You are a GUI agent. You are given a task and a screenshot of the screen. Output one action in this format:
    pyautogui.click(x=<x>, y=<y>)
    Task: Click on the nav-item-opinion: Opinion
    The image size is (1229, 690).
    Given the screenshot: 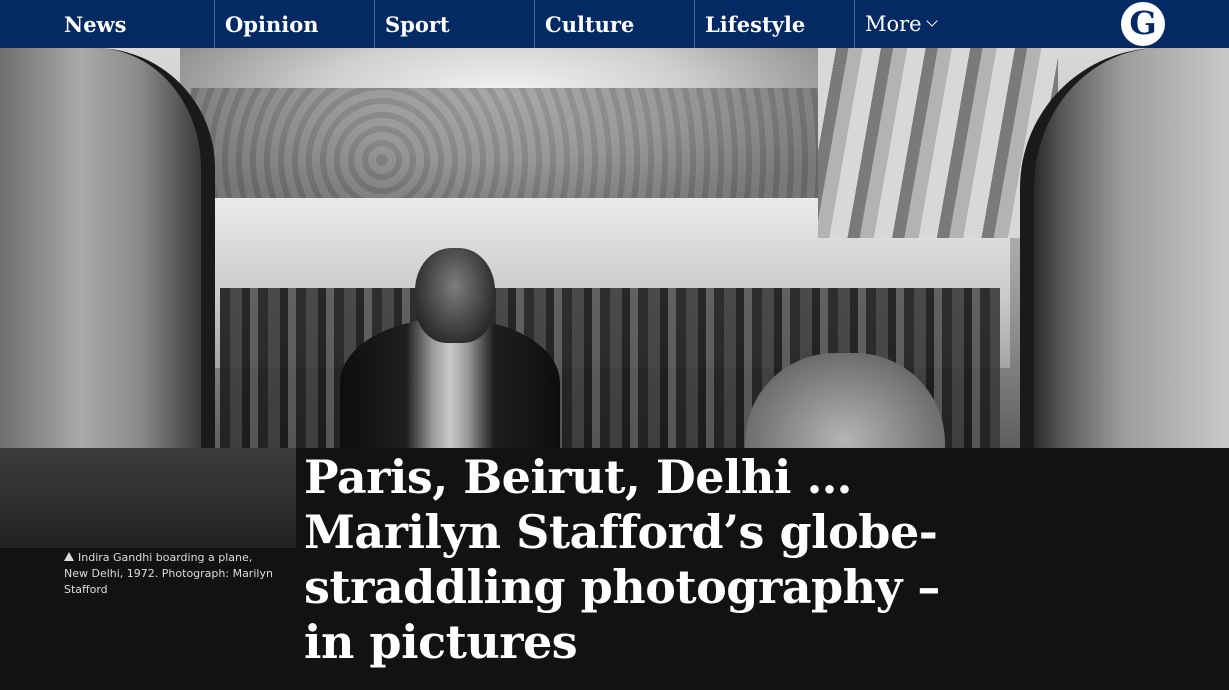 What is the action you would take?
    pyautogui.click(x=294, y=24)
    